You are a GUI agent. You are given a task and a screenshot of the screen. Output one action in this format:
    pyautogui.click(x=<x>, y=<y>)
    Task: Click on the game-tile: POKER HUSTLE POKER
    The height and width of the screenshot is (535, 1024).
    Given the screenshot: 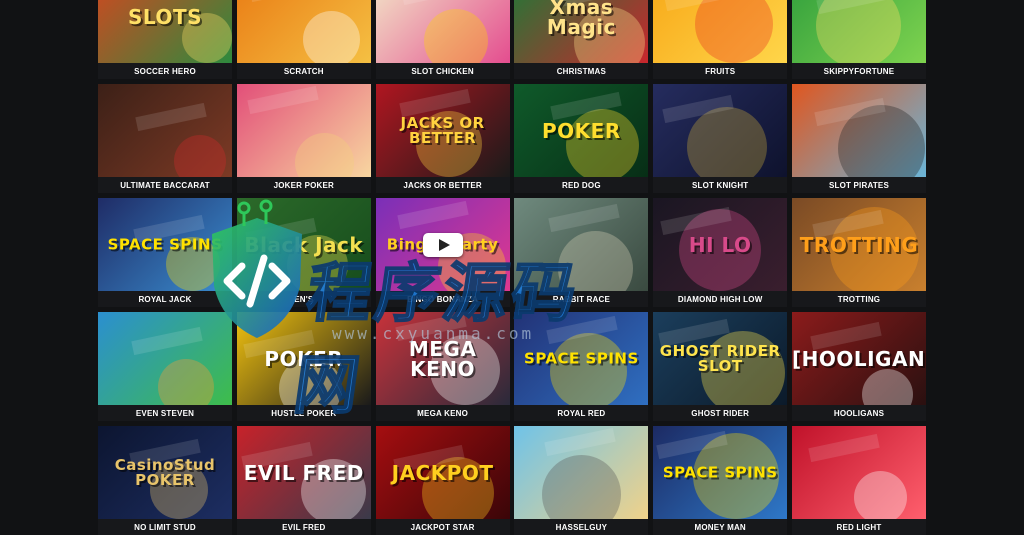 What is the action you would take?
    pyautogui.click(x=303, y=366)
    